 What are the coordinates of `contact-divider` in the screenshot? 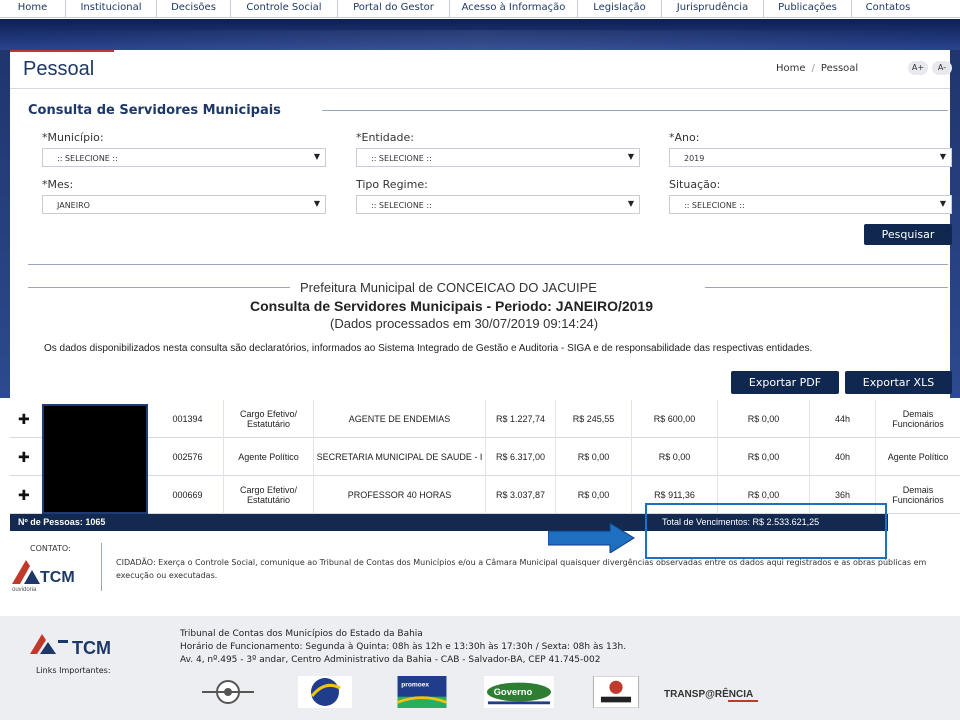 It's located at (101, 567).